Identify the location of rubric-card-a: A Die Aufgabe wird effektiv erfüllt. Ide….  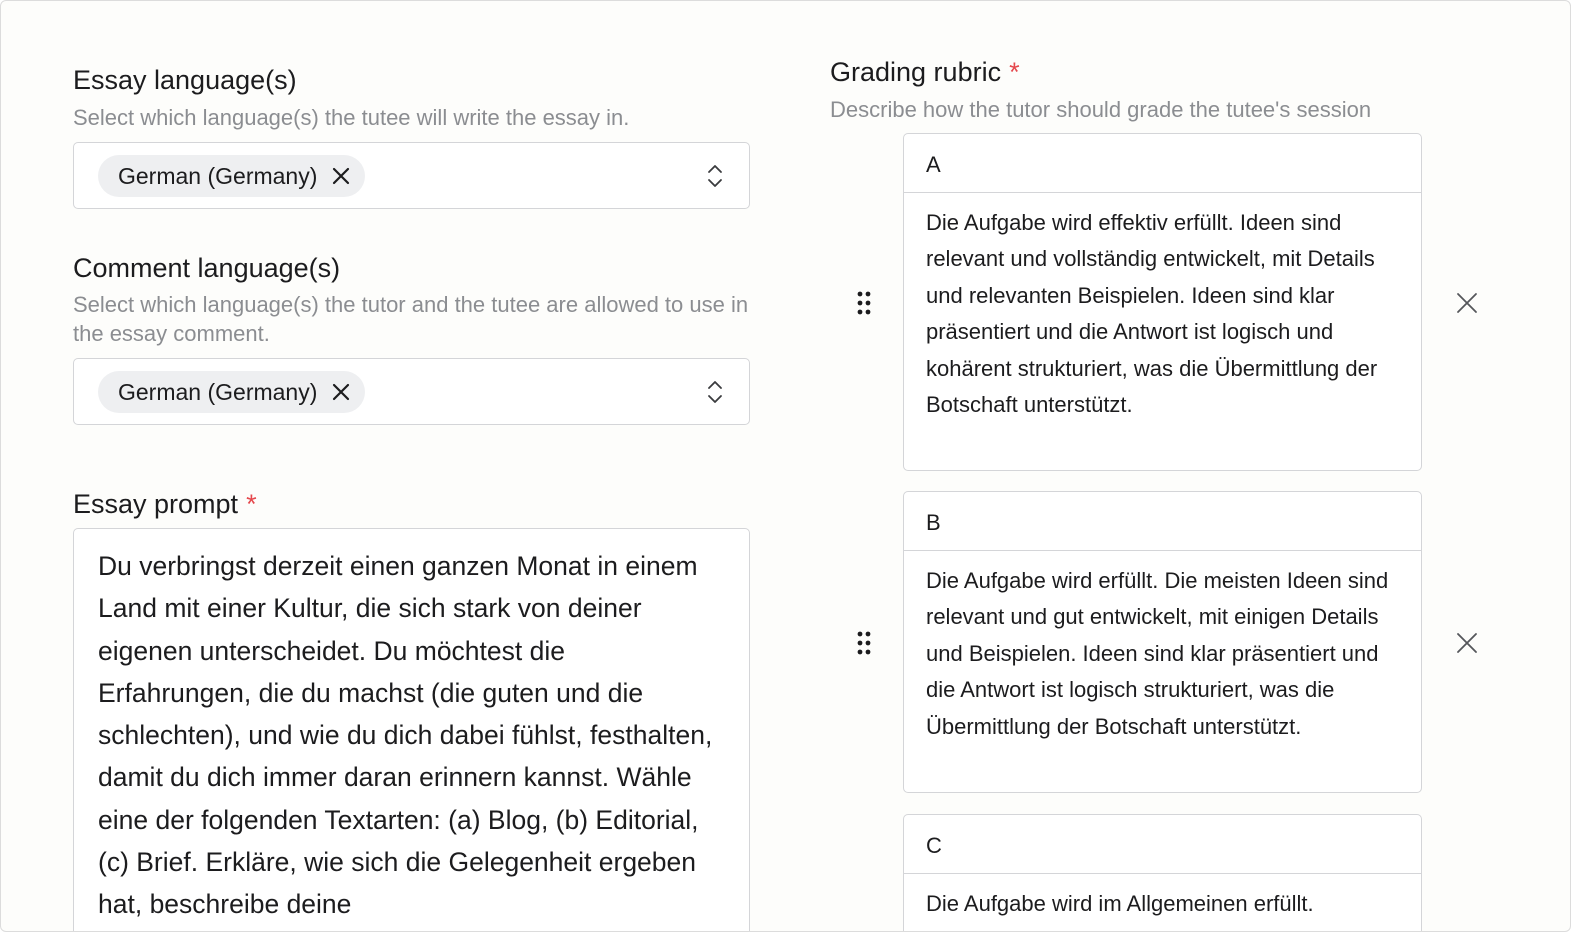
(1162, 302).